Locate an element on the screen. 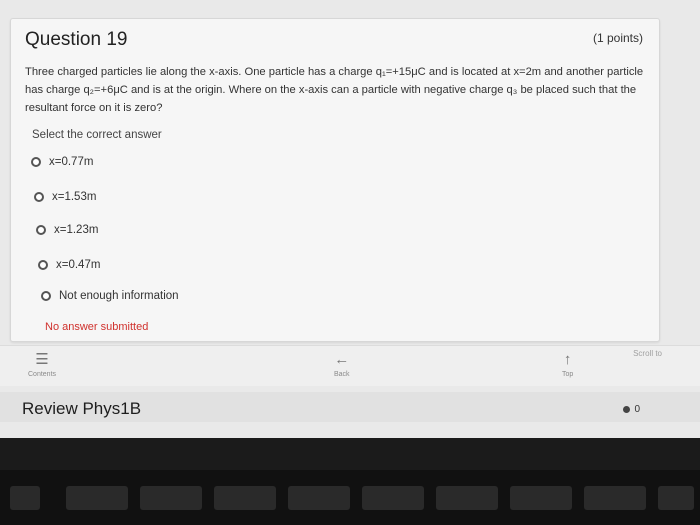 This screenshot has width=700, height=525. answer-option-2: x=1.53m is located at coordinates (65, 197).